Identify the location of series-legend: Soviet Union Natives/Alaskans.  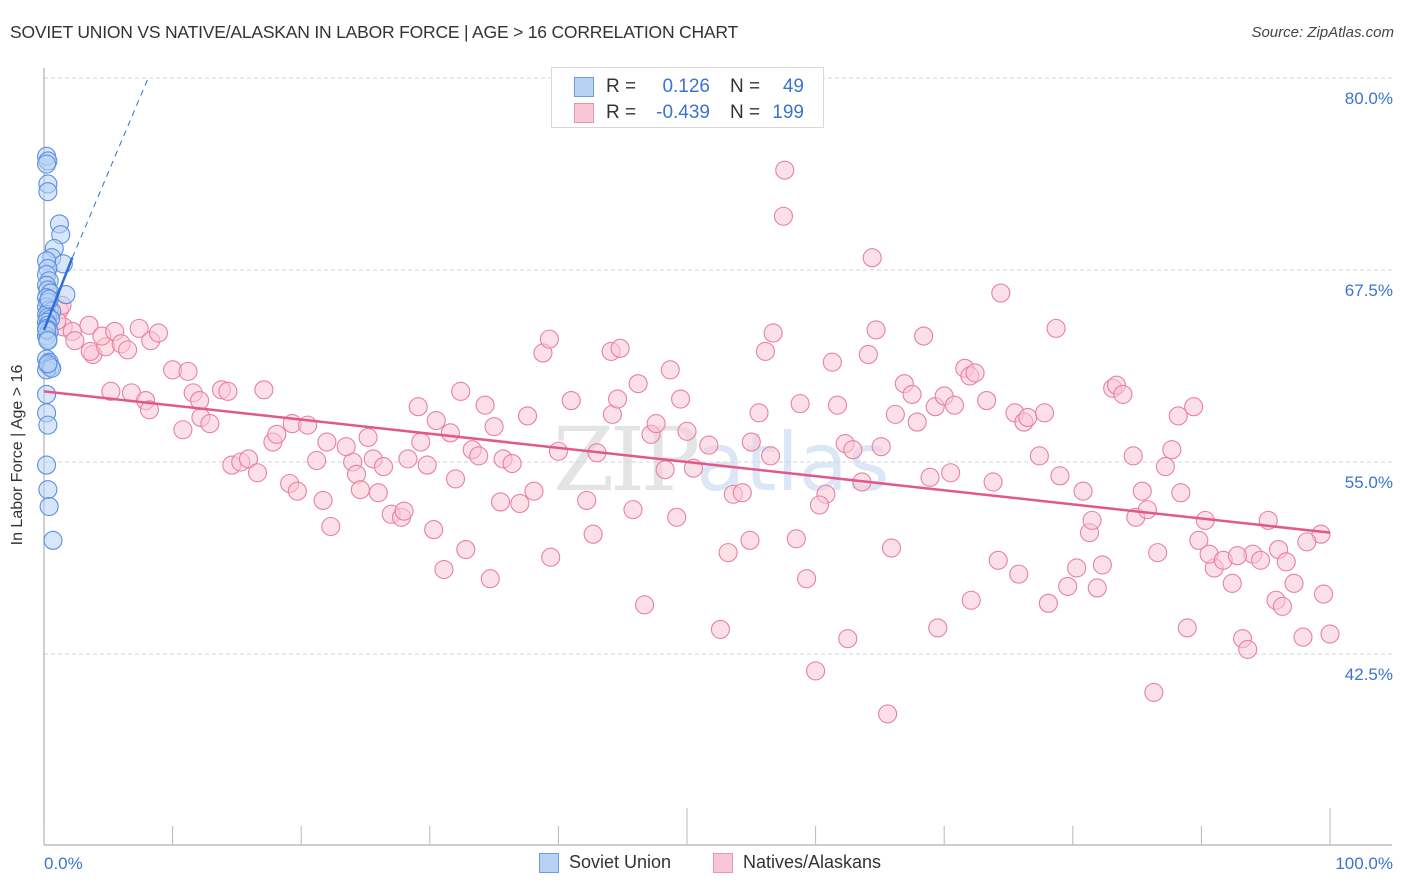
(703, 865).